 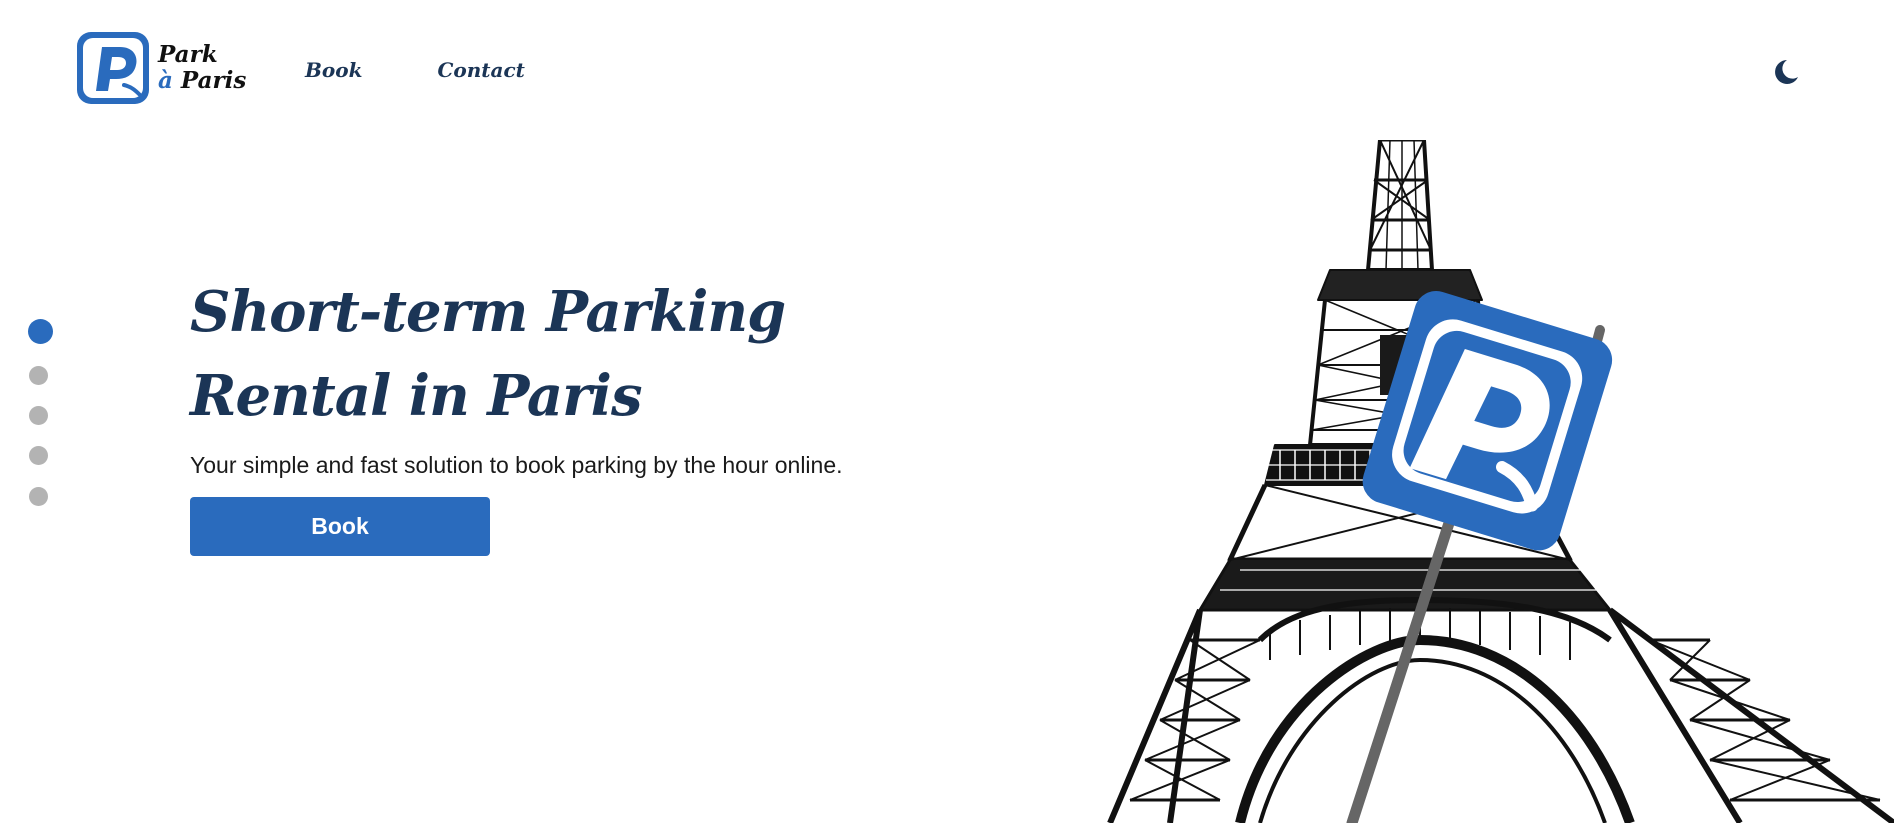 I want to click on logo-link: Park à Paris, so click(x=160, y=68).